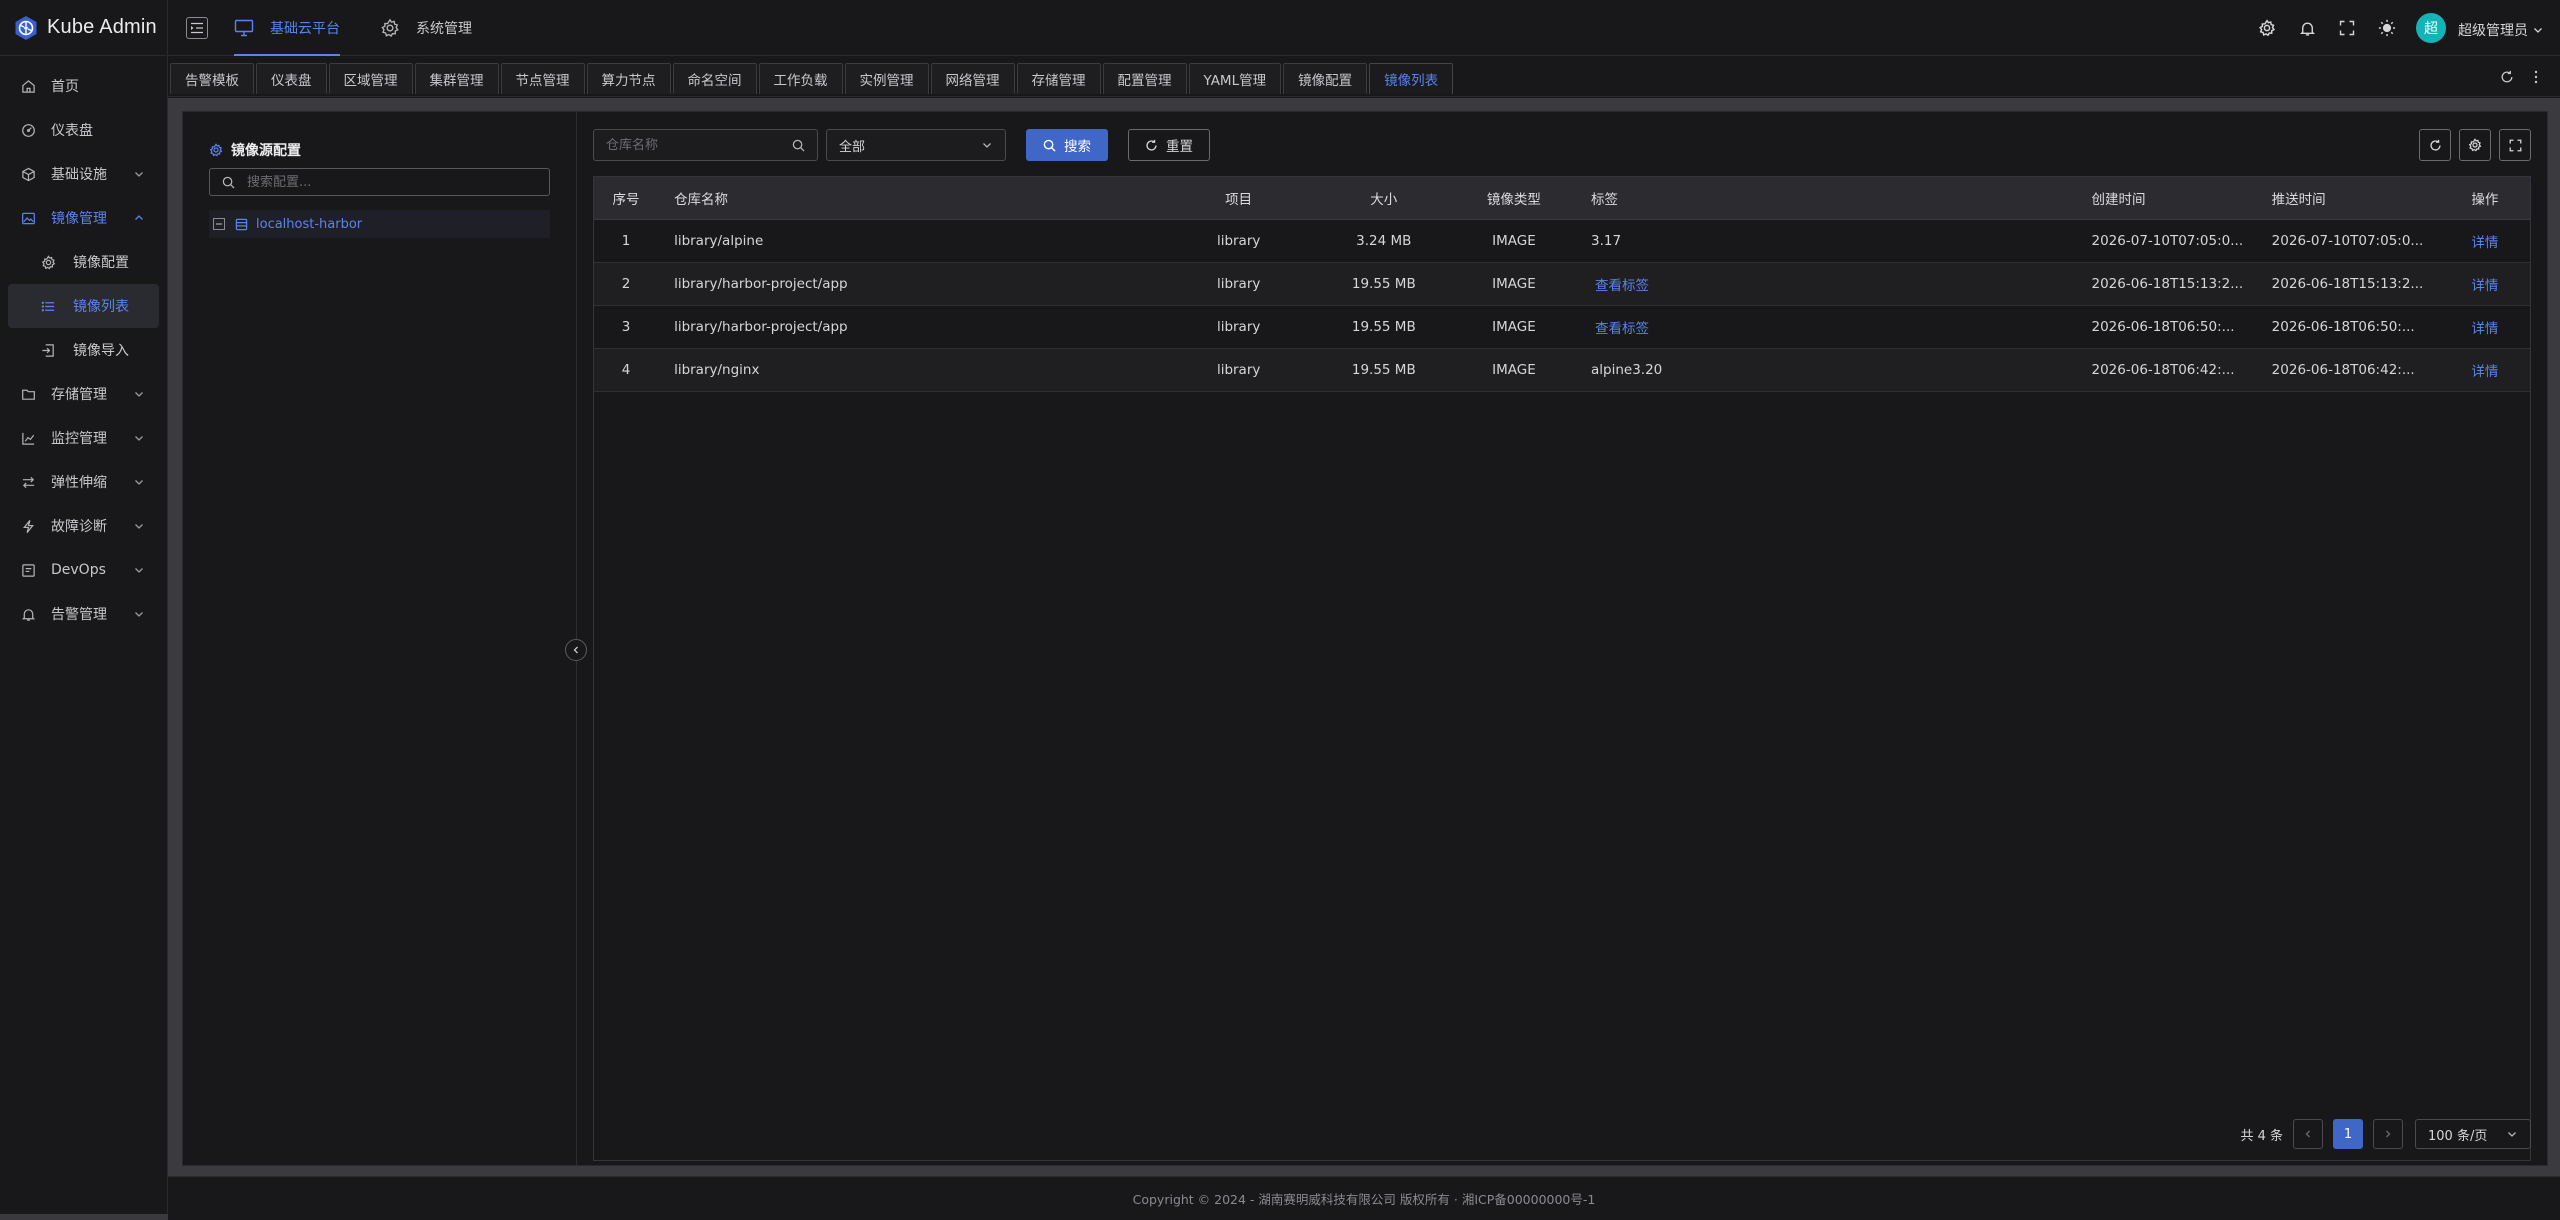 The image size is (2560, 1220). Describe the element at coordinates (83, 394) in the screenshot. I see `sidebar-item-storage: 存储管理` at that location.